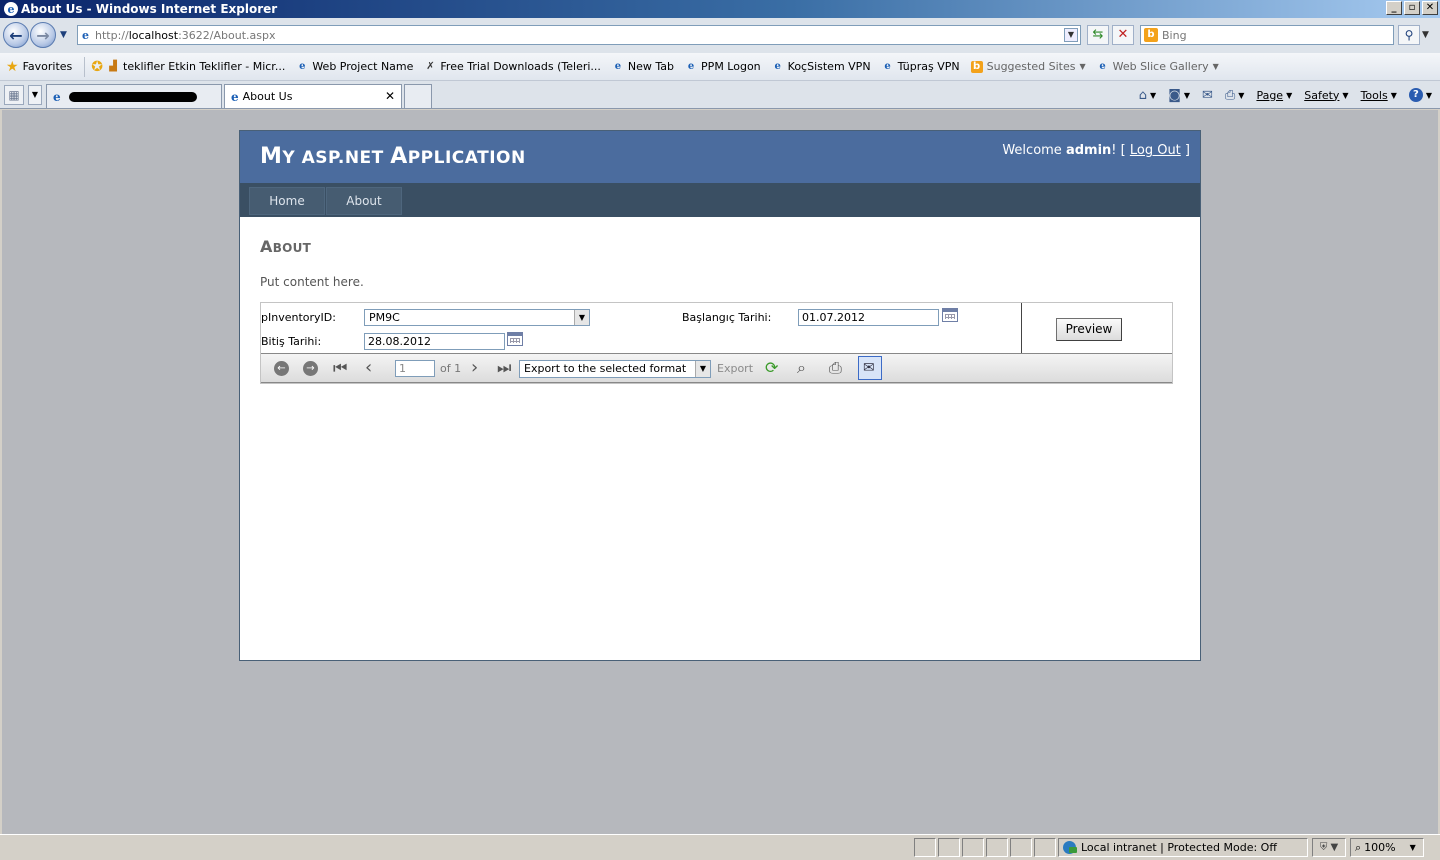  I want to click on preview-button: Preview, so click(1089, 329).